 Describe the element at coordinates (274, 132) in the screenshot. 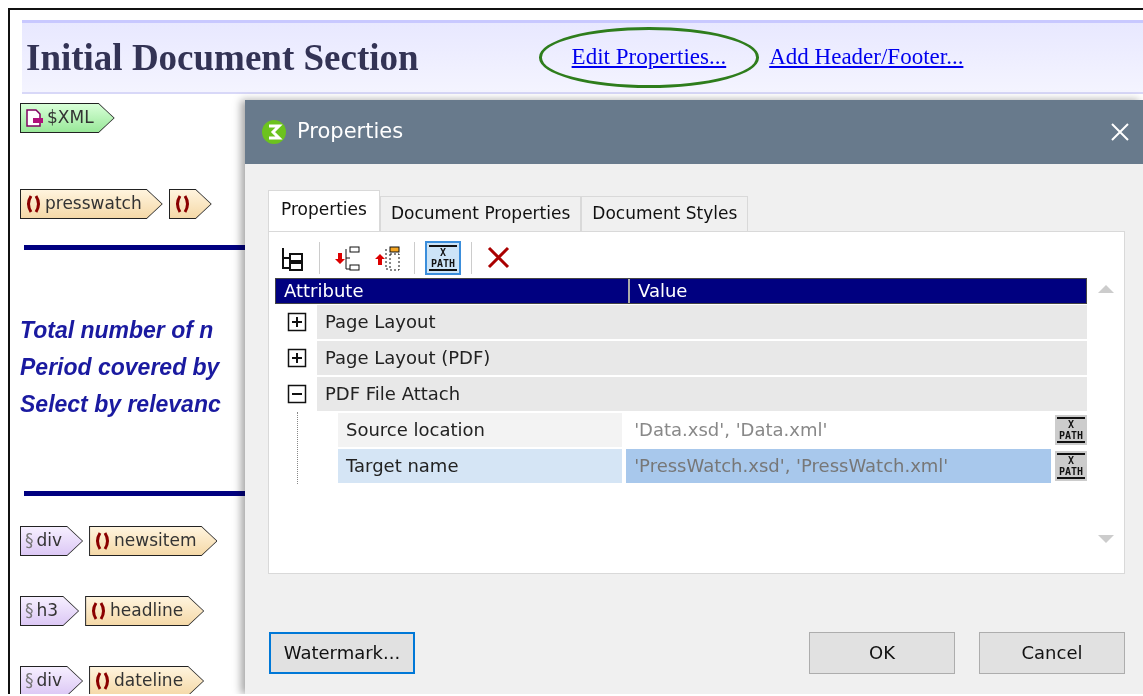

I see `app-icon` at that location.